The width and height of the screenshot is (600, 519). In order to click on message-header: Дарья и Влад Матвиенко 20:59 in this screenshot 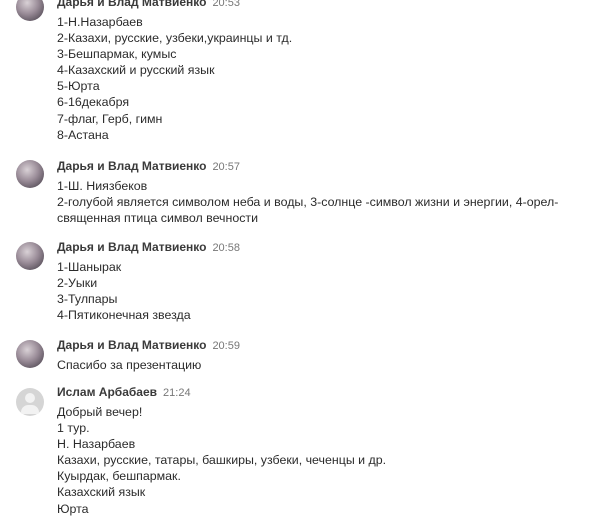, I will do `click(148, 345)`.